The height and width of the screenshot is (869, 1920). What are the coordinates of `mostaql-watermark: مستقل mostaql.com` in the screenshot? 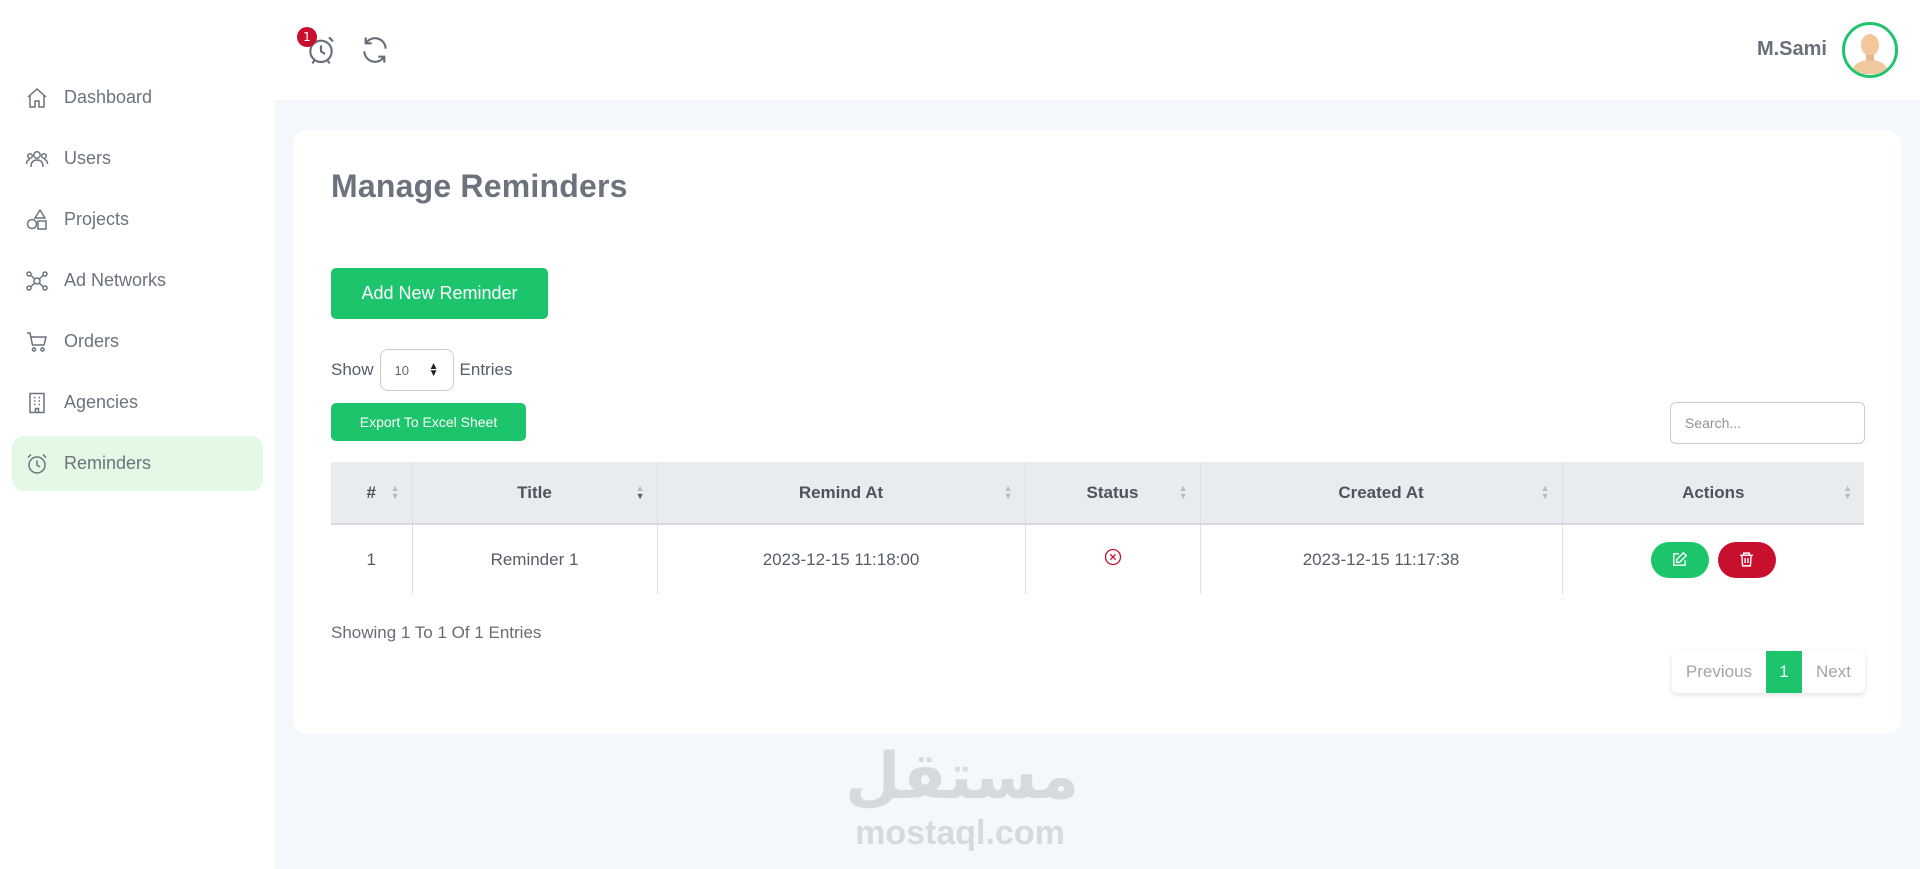 It's located at (962, 796).